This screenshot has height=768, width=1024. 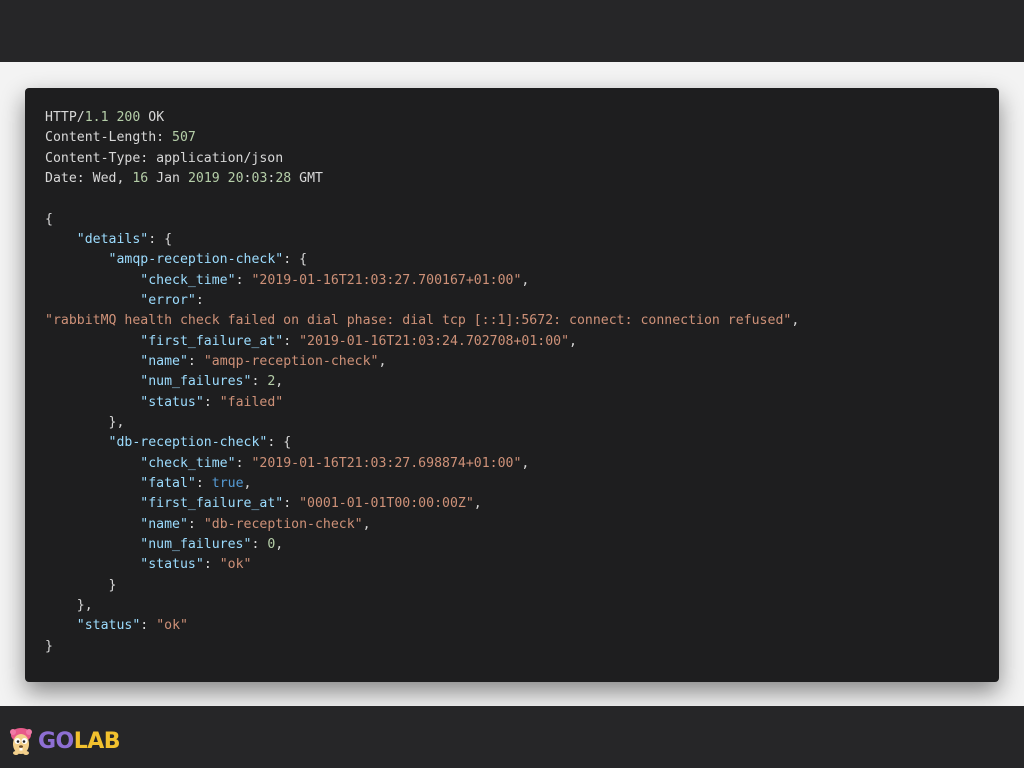 I want to click on code-token-plain: Content-Length:, so click(x=109, y=138).